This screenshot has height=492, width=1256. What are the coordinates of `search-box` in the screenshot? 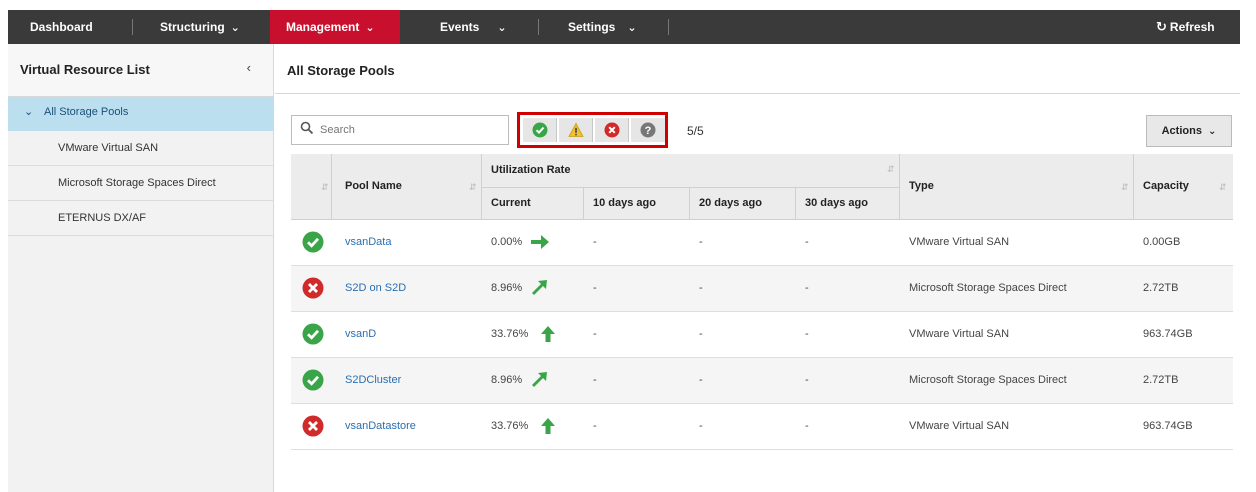 It's located at (400, 130).